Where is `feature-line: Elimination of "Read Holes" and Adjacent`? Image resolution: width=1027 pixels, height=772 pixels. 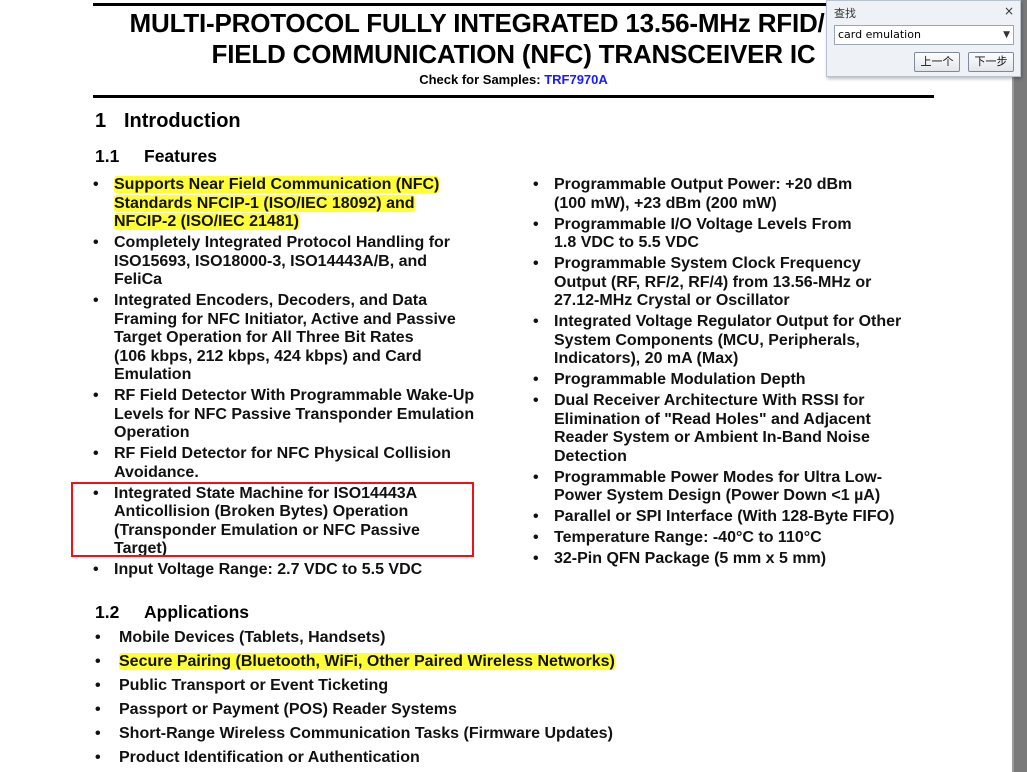 feature-line: Elimination of "Read Holes" and Adjacent is located at coordinates (712, 419).